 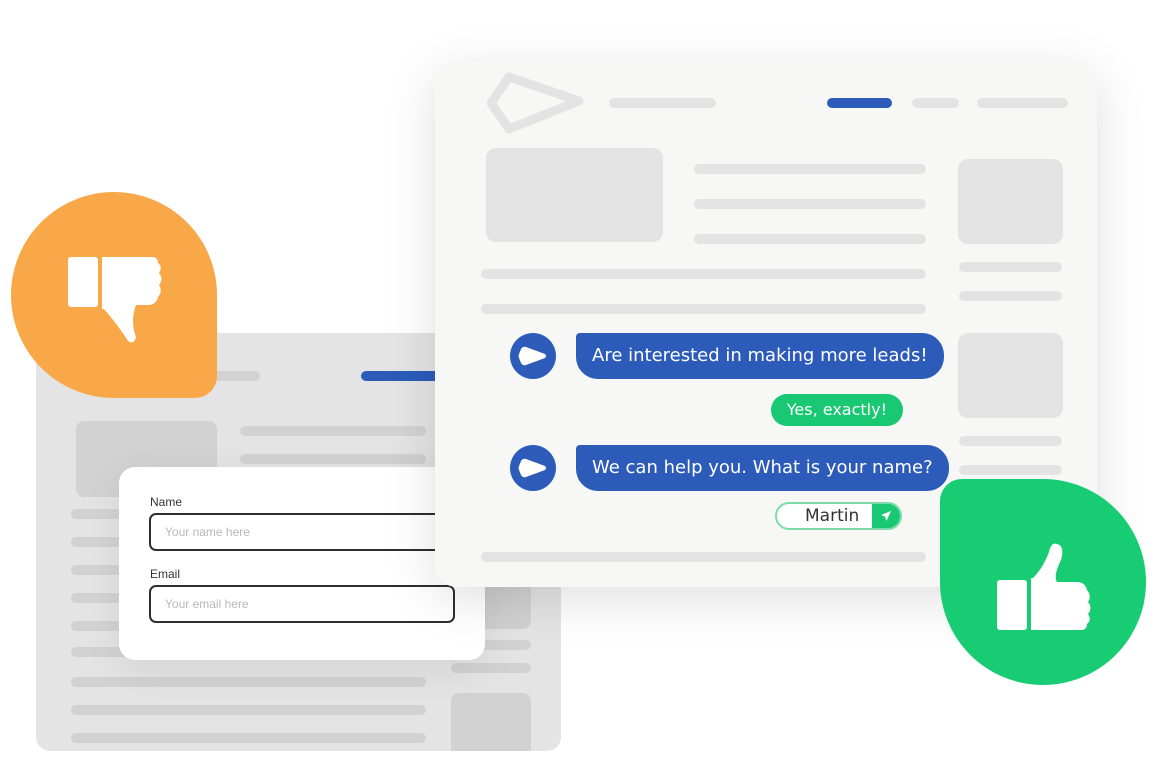 I want to click on reply-value: Martin, so click(x=832, y=516).